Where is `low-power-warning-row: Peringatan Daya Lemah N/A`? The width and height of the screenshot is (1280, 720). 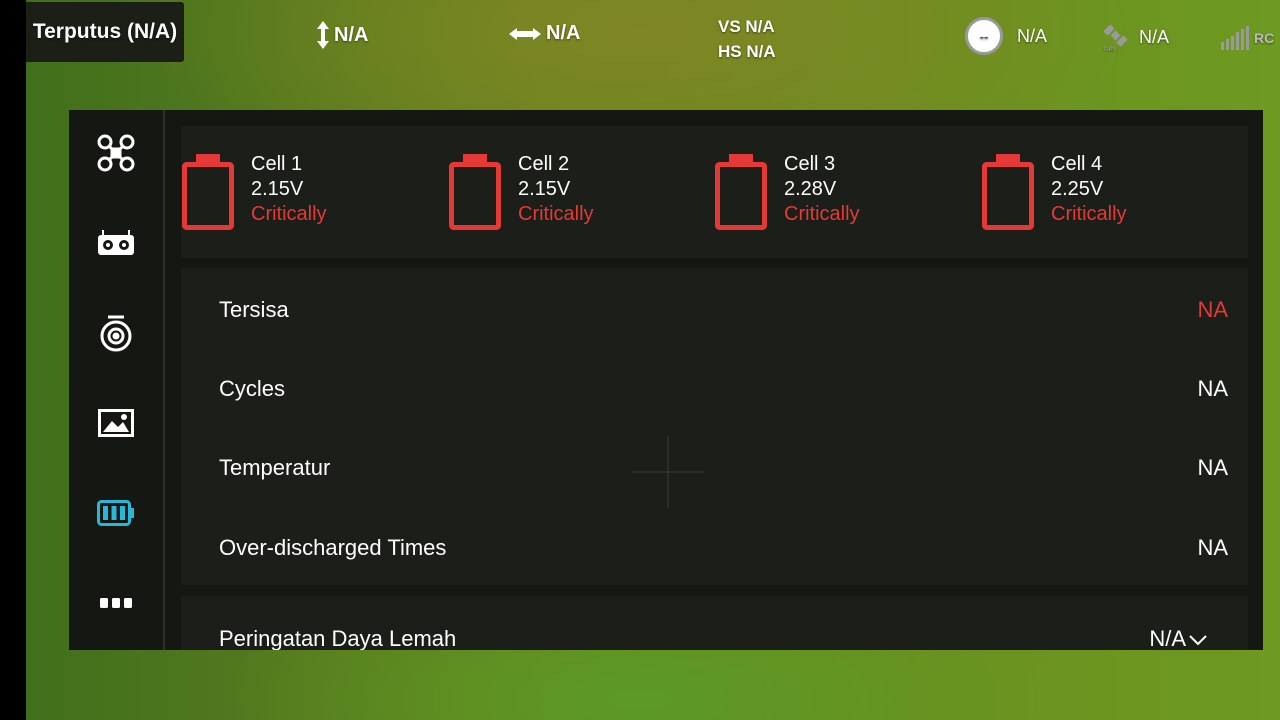 low-power-warning-row: Peringatan Daya Lemah N/A is located at coordinates (714, 637).